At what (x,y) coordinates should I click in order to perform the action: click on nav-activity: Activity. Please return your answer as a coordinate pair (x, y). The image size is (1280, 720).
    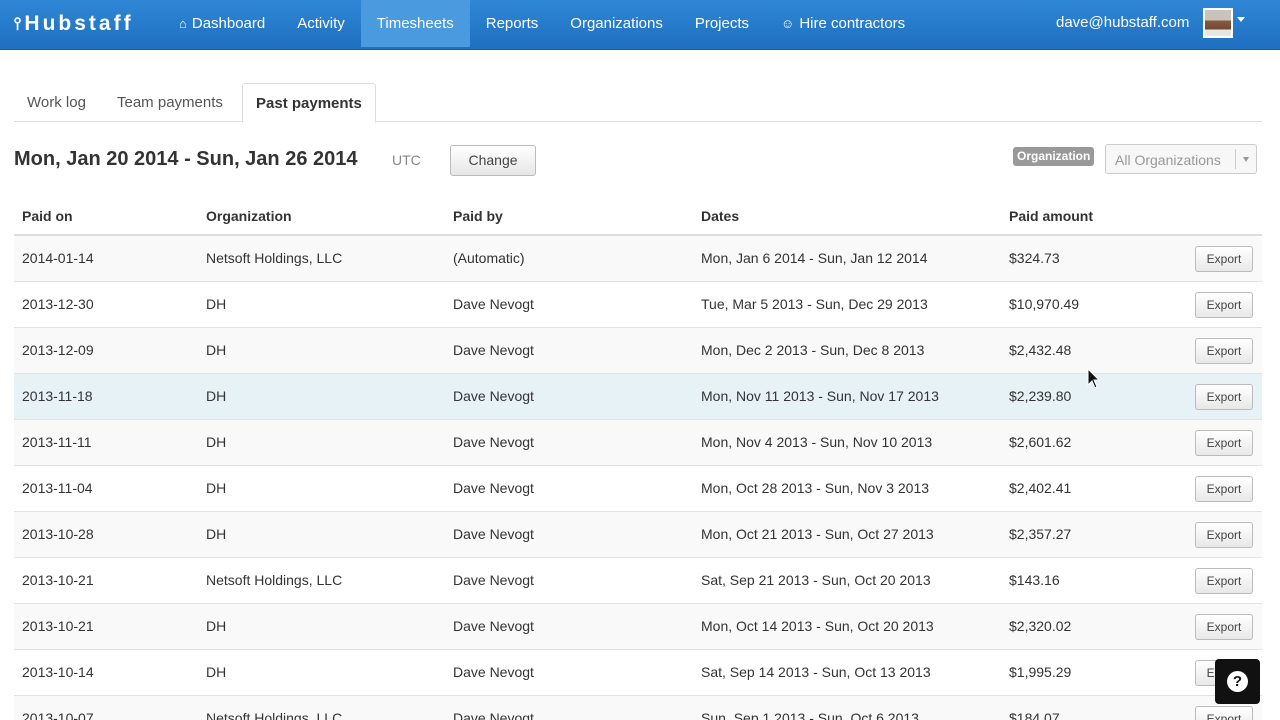
    Looking at the image, I should click on (321, 23).